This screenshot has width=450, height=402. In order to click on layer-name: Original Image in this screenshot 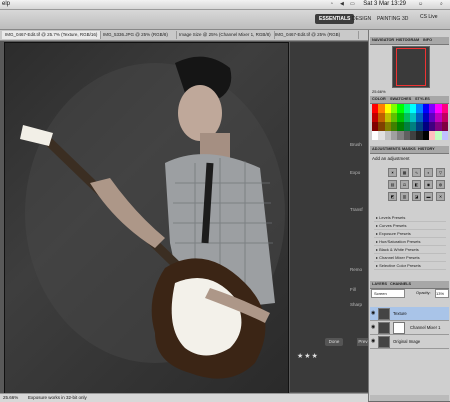, I will do `click(407, 341)`.